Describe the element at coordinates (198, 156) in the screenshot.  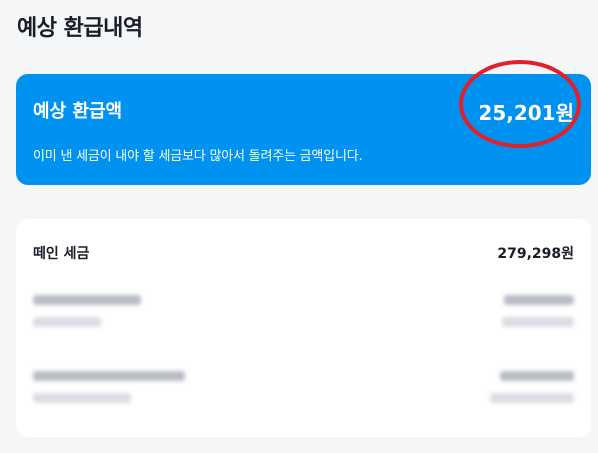
I see `refund-description: 이미 낸 세금이 내야 할 세금보다 많아서 돌려주는 금액입니다.` at that location.